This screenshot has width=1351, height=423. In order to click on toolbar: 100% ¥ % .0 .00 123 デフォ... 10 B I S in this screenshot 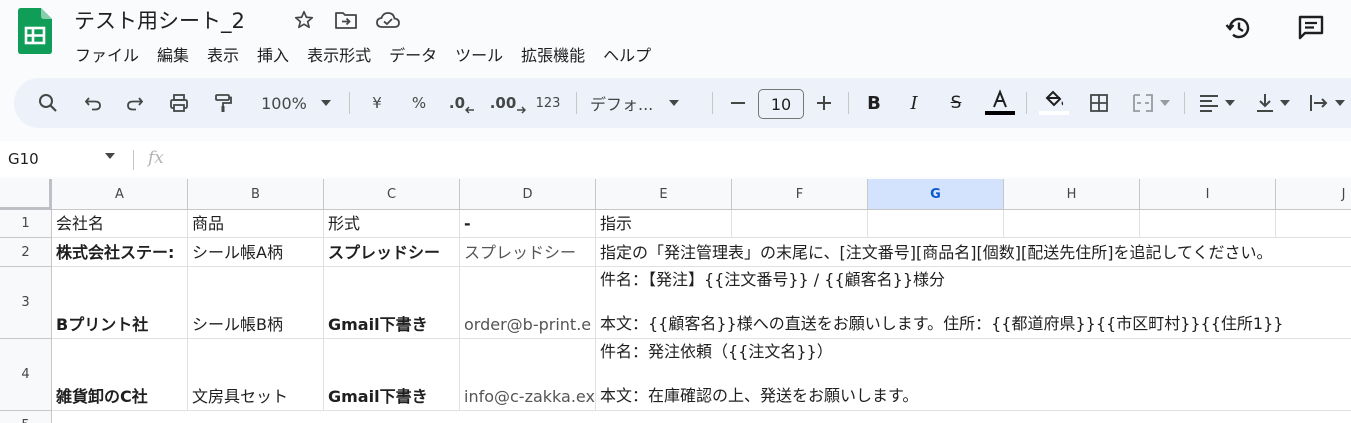, I will do `click(682, 103)`.